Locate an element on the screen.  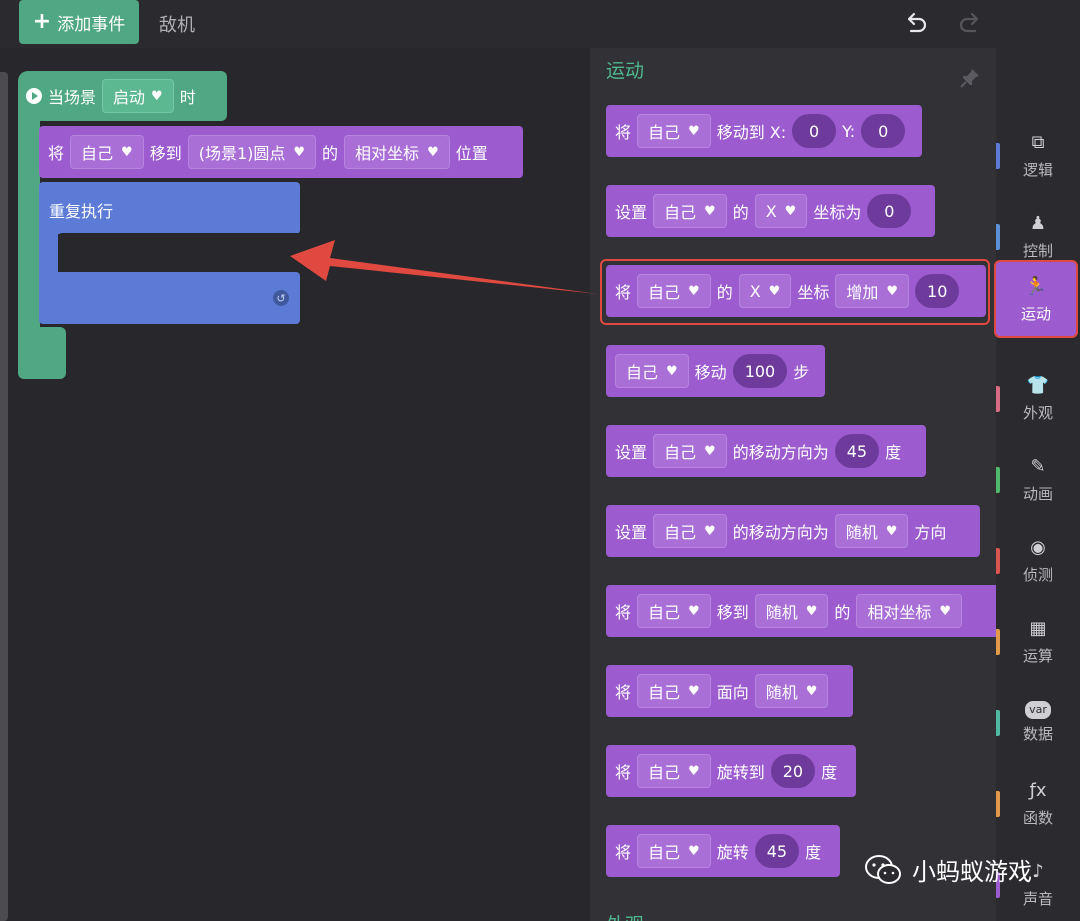
block-dropdown: 相对坐标 ♥ is located at coordinates (909, 611).